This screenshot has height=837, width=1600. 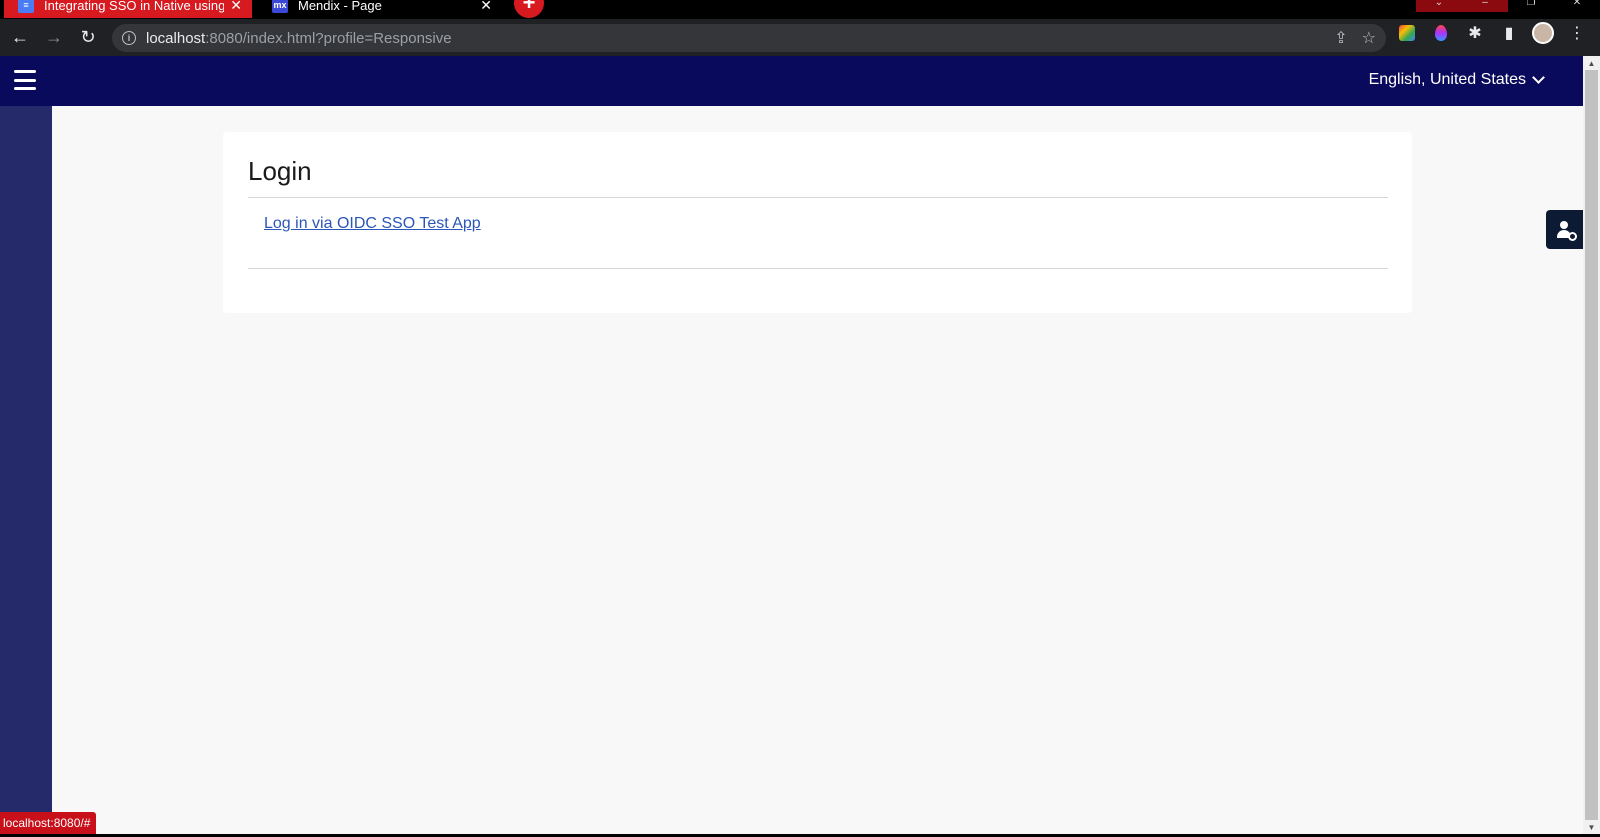 What do you see at coordinates (1577, 33) in the screenshot?
I see `browser-menu-icon: ⋮` at bounding box center [1577, 33].